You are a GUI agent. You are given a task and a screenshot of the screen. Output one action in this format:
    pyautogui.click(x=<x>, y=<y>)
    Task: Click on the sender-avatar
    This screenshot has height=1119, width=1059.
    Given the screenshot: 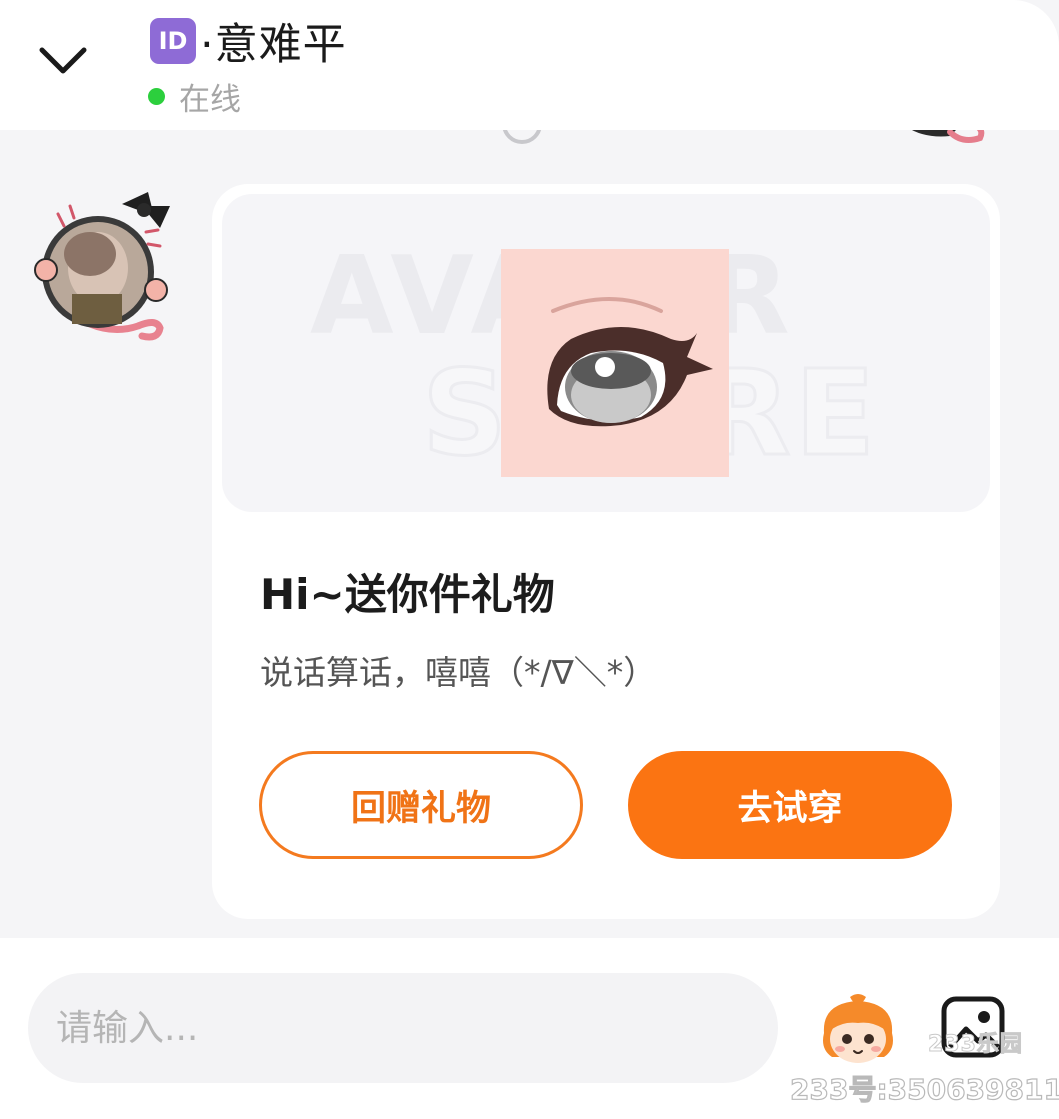 What is the action you would take?
    pyautogui.click(x=102, y=264)
    